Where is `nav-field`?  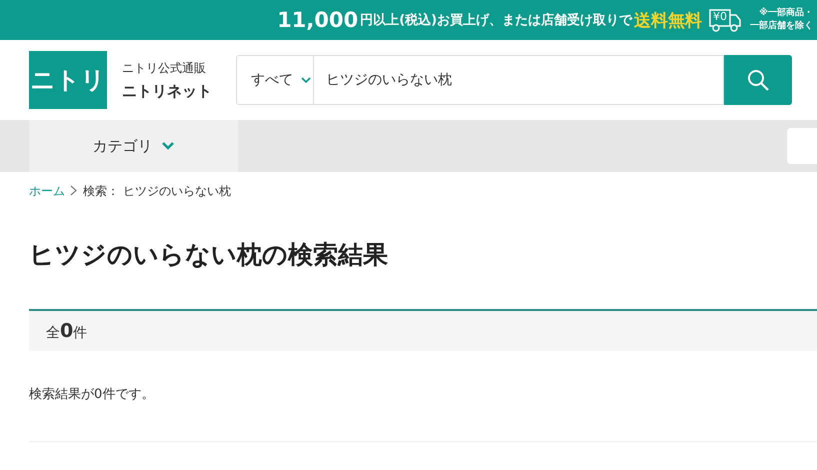 nav-field is located at coordinates (802, 146).